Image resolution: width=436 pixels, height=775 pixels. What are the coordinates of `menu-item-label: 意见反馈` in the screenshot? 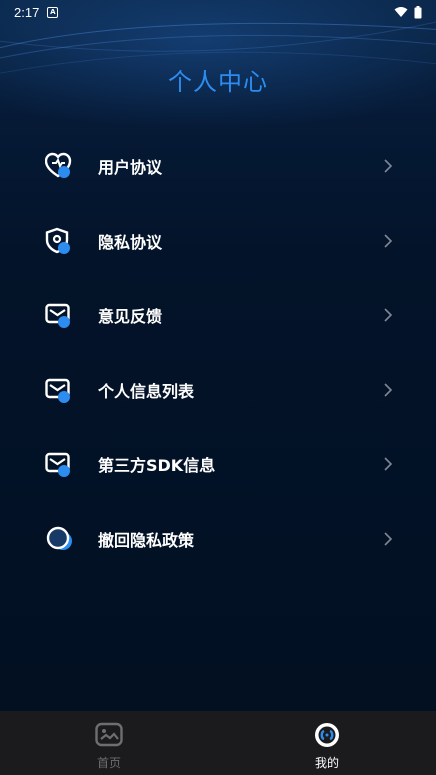 It's located at (130, 317).